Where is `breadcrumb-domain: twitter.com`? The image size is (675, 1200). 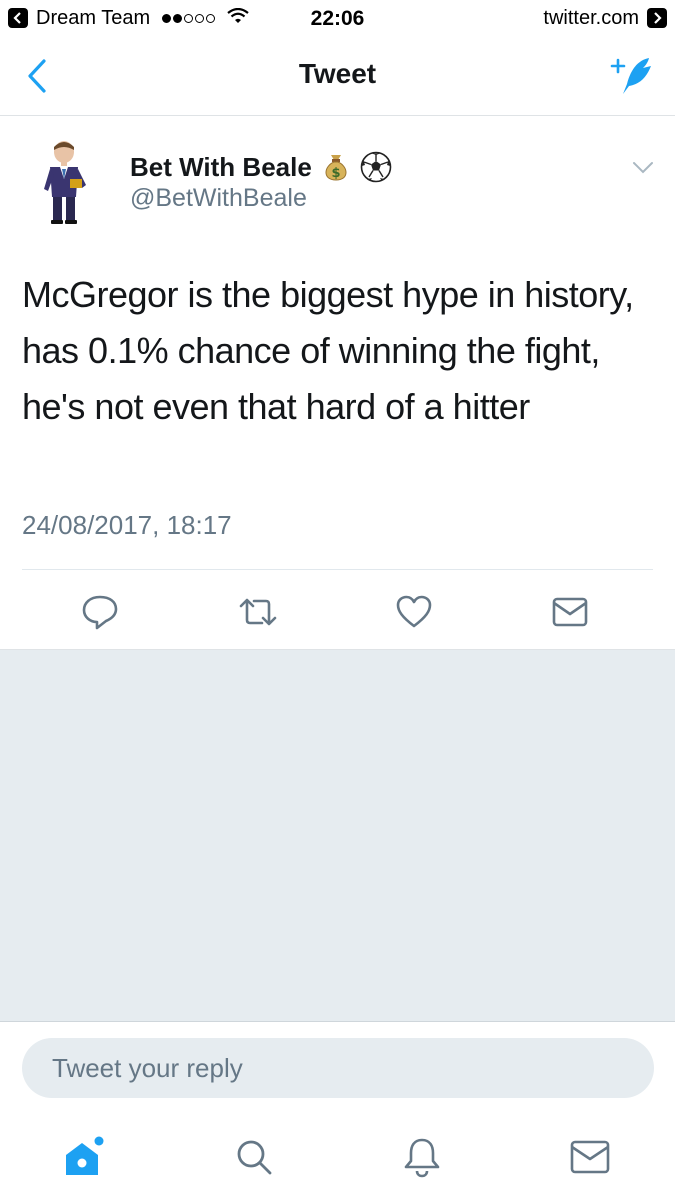 breadcrumb-domain: twitter.com is located at coordinates (591, 17).